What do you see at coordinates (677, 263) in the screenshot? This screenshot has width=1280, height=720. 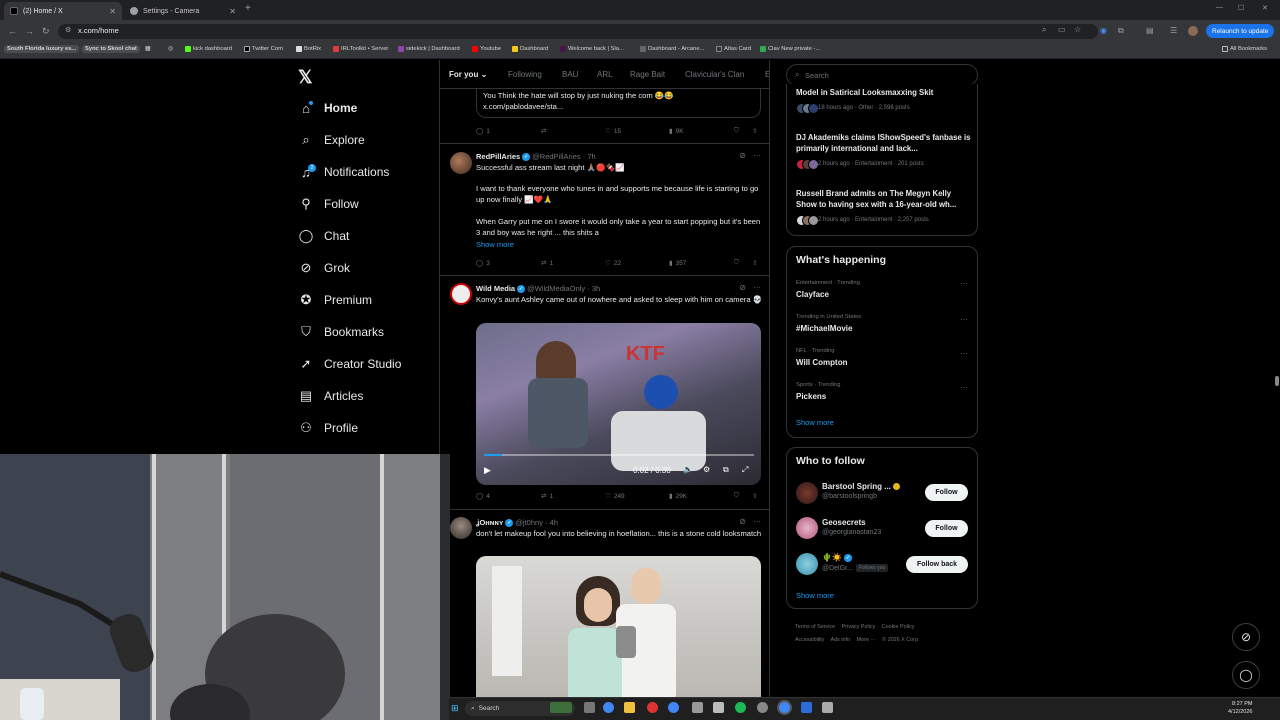 I see `views-button: ▮ 357` at bounding box center [677, 263].